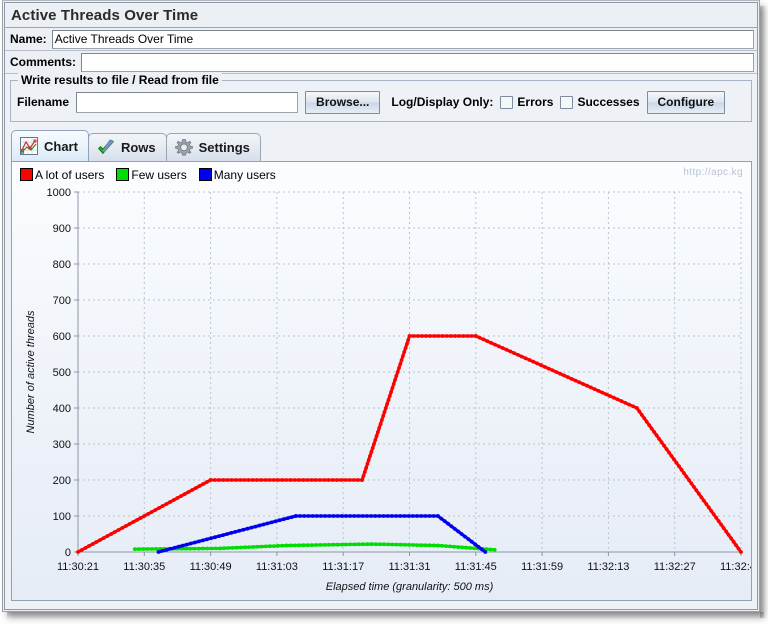 This screenshot has width=768, height=624. Describe the element at coordinates (417, 62) in the screenshot. I see `comments-input` at that location.